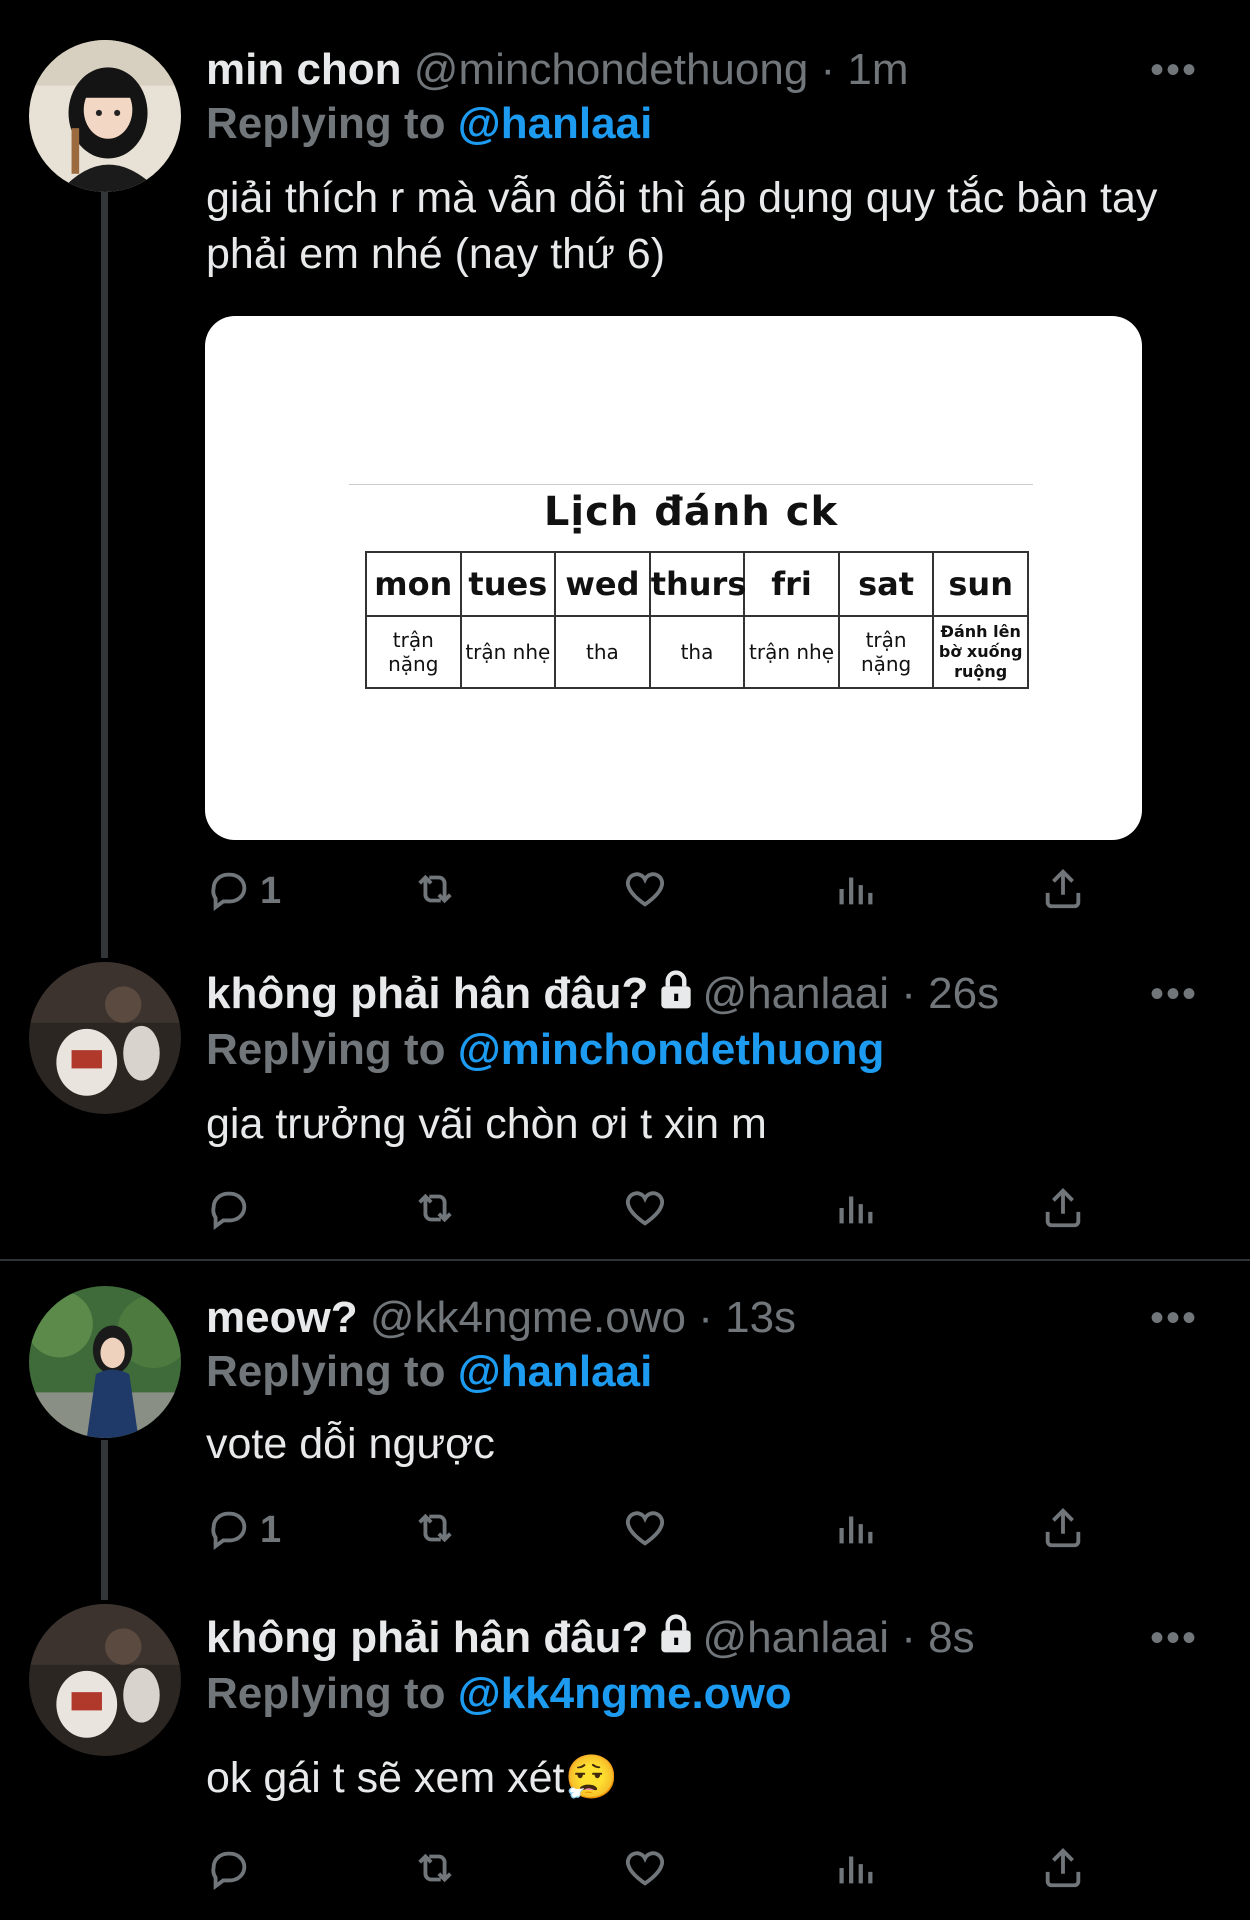 The height and width of the screenshot is (1920, 1250). What do you see at coordinates (611, 69) in the screenshot?
I see `user-handle: @minchondethuong` at bounding box center [611, 69].